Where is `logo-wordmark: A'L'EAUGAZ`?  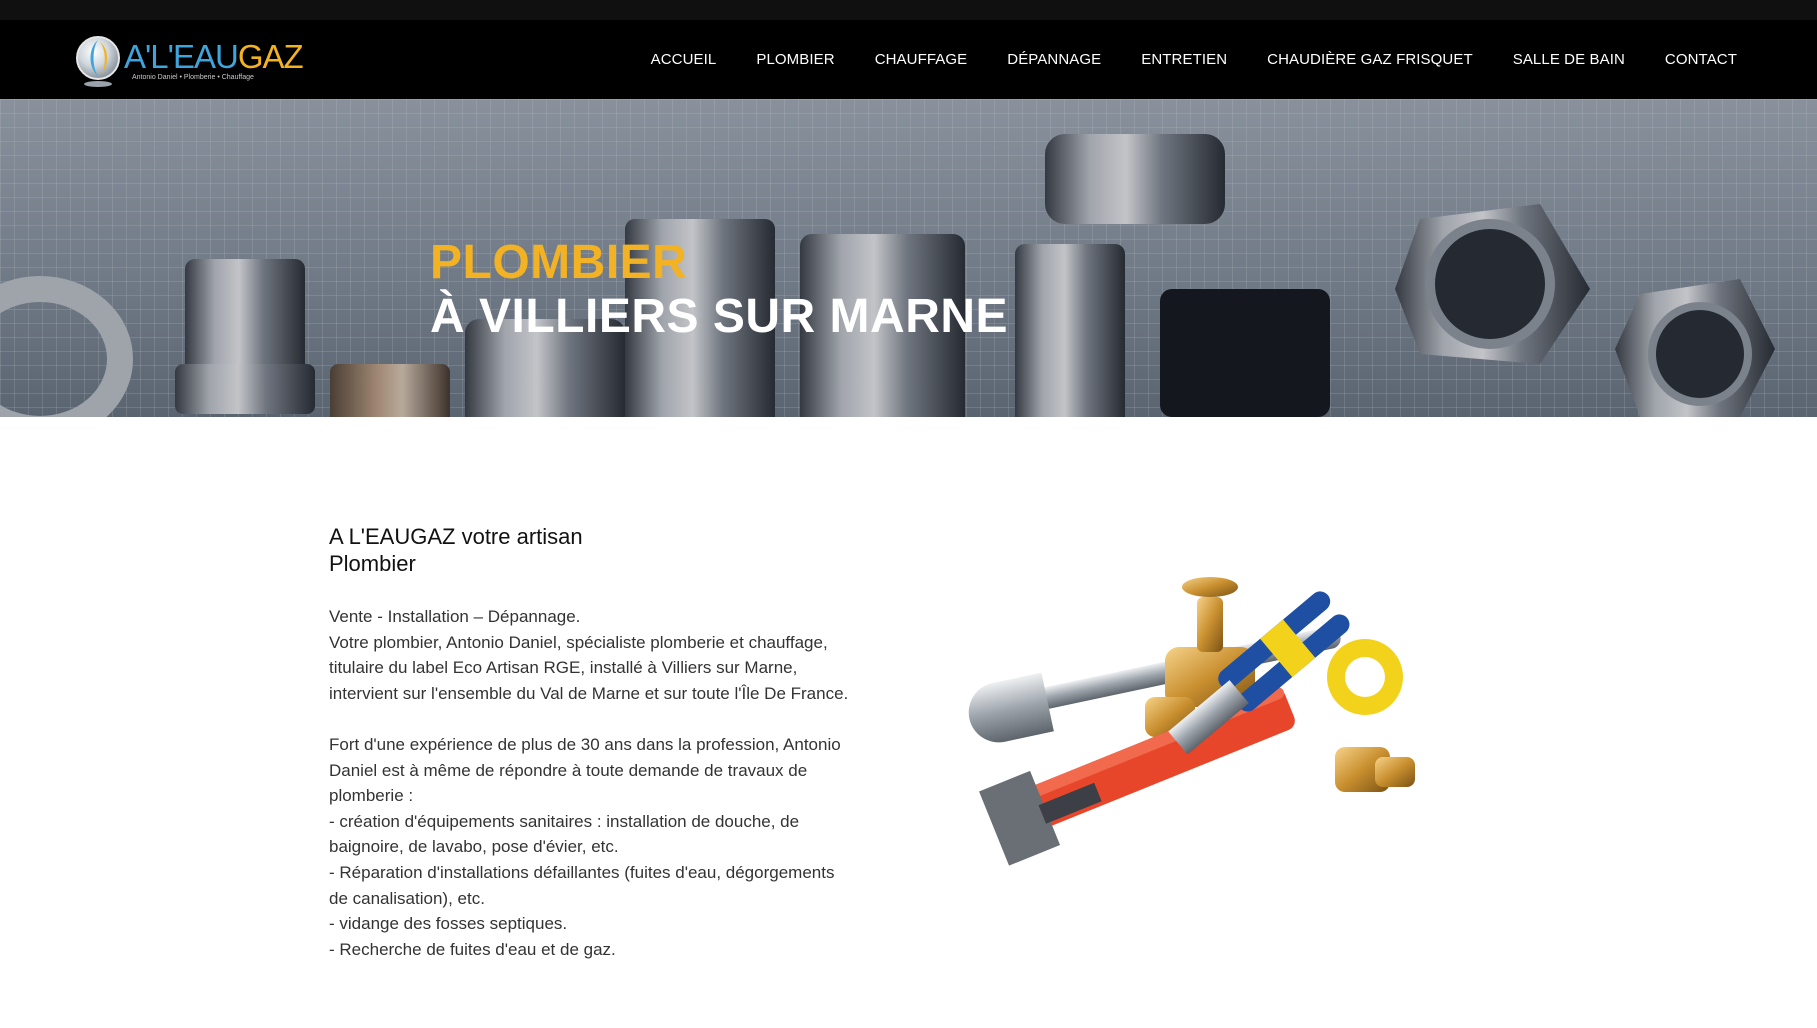 logo-wordmark: A'L'EAUGAZ is located at coordinates (214, 57).